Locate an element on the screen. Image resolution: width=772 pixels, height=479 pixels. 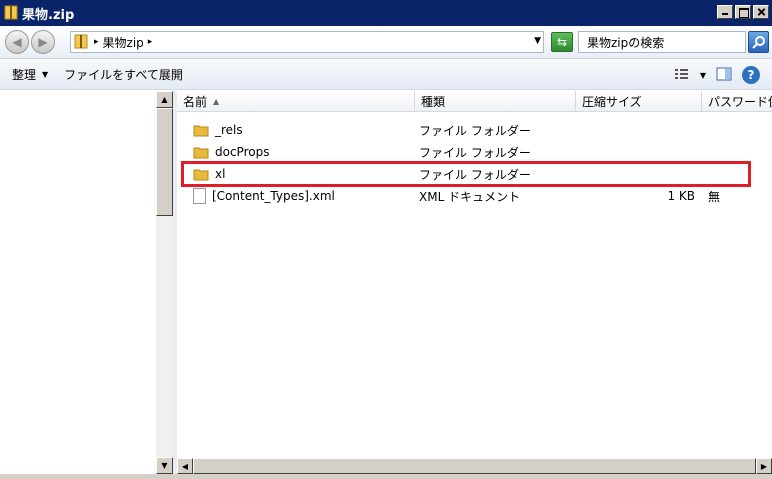
chevron-down-icon: ▼ is located at coordinates (45, 74).